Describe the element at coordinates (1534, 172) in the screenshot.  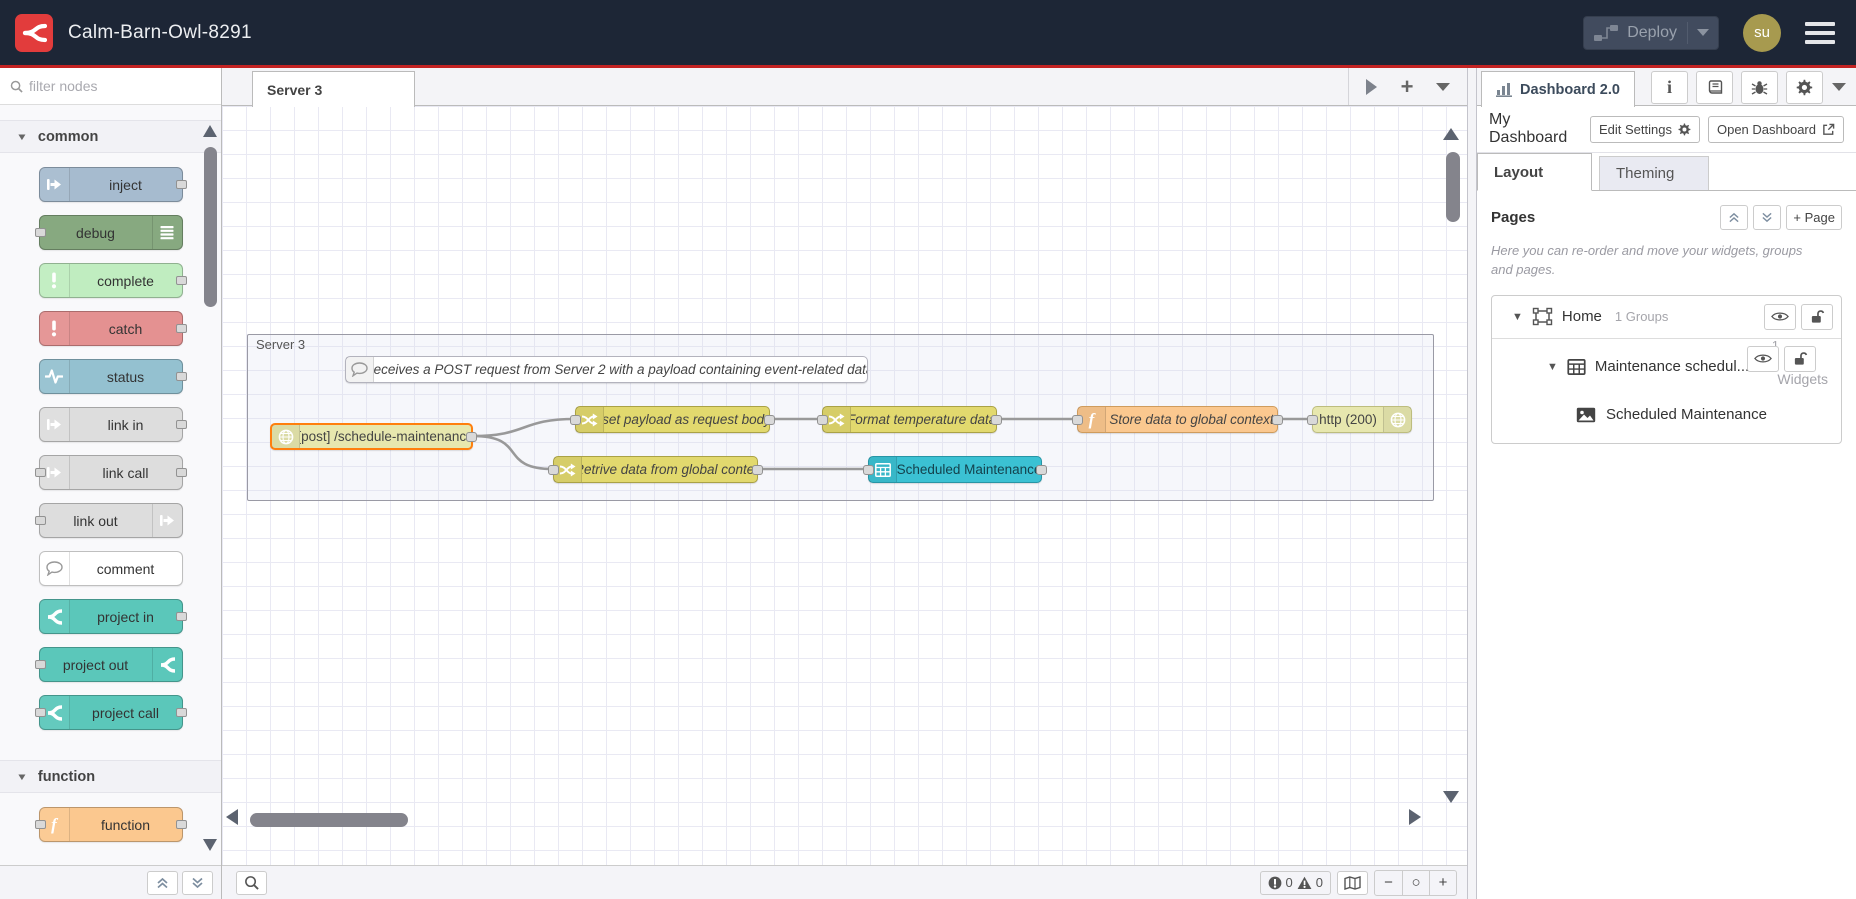
I see `tab-layout: Layout` at that location.